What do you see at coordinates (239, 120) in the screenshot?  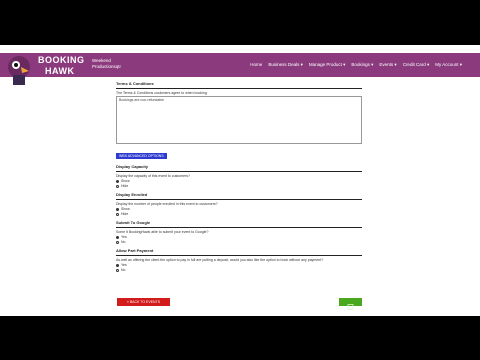 I see `terms-textarea: Bookings are non-refundable` at bounding box center [239, 120].